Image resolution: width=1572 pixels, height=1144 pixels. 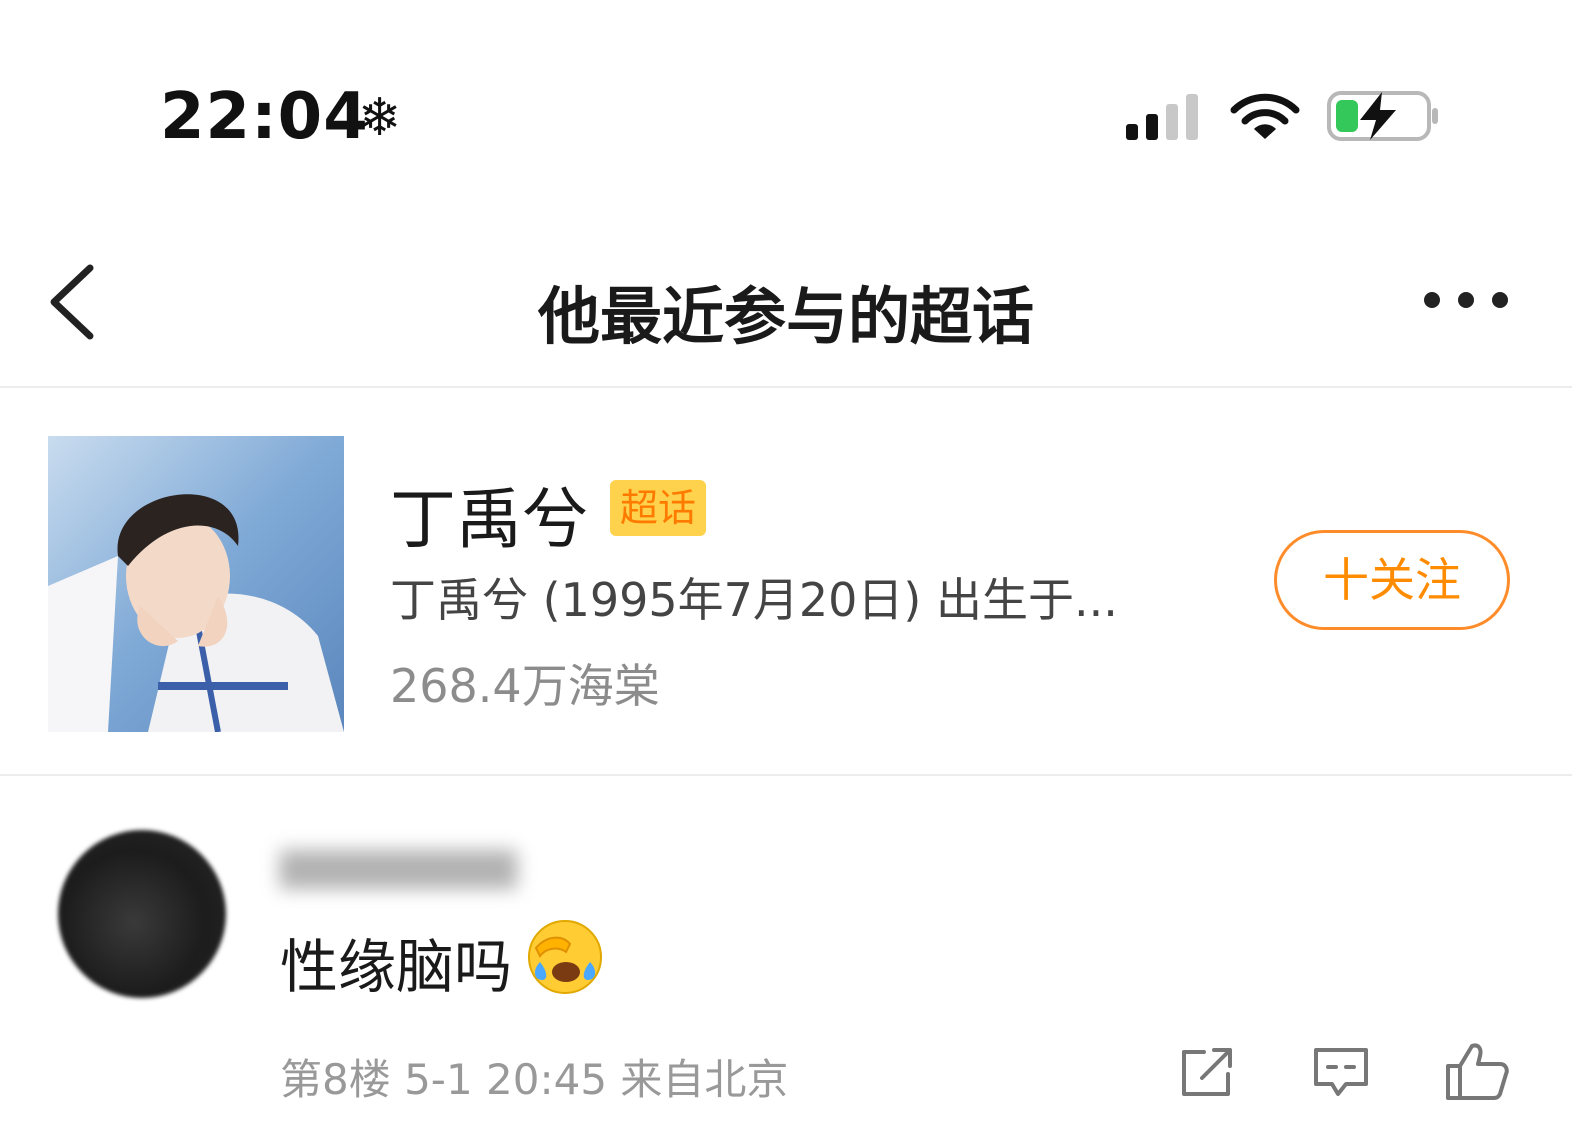 I want to click on more-dots-icon, so click(x=1468, y=300).